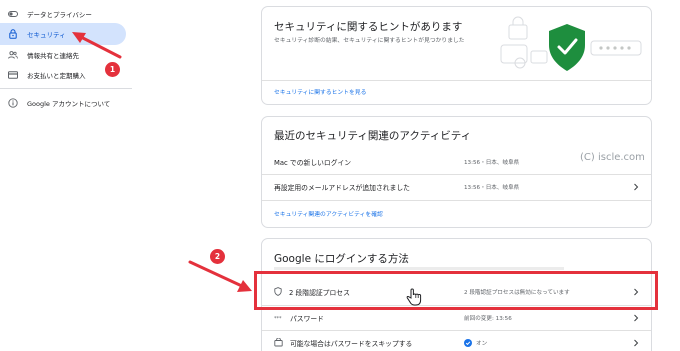 The height and width of the screenshot is (351, 680). What do you see at coordinates (56, 76) in the screenshot?
I see `sidebar-item-label: お支払いと定期購入` at bounding box center [56, 76].